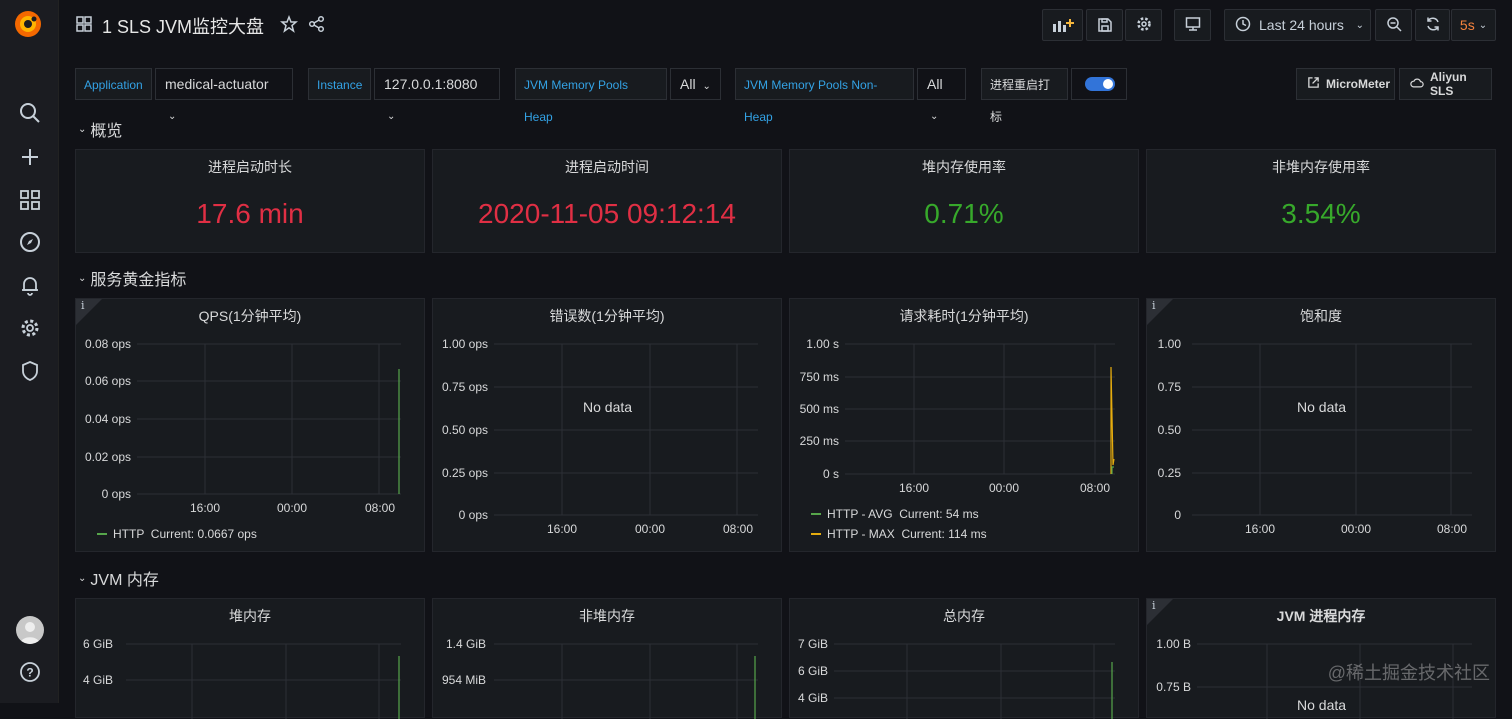  I want to click on save-dashboard-button, so click(1104, 25).